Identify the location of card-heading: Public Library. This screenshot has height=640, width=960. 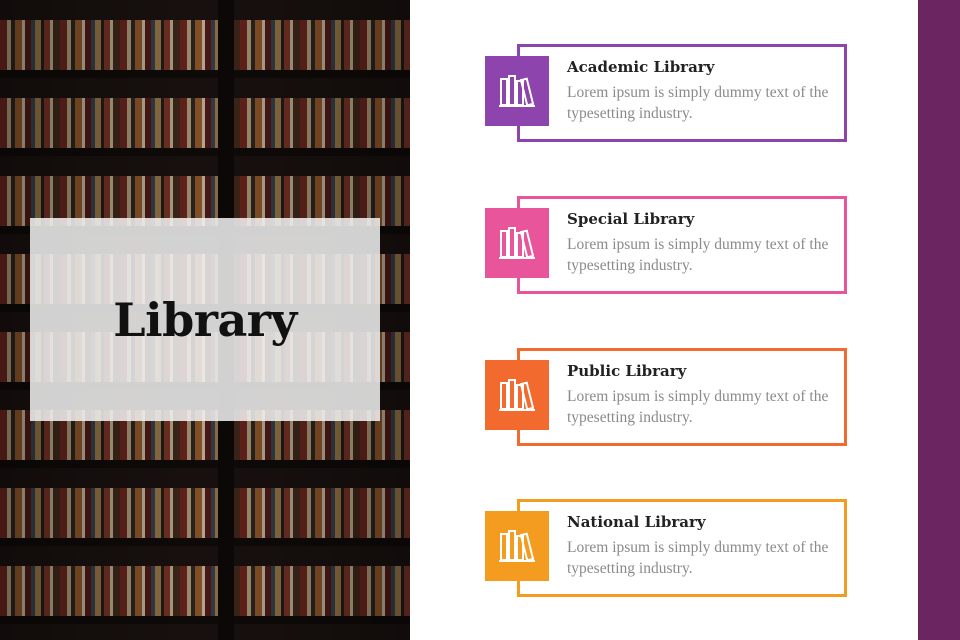
(627, 371).